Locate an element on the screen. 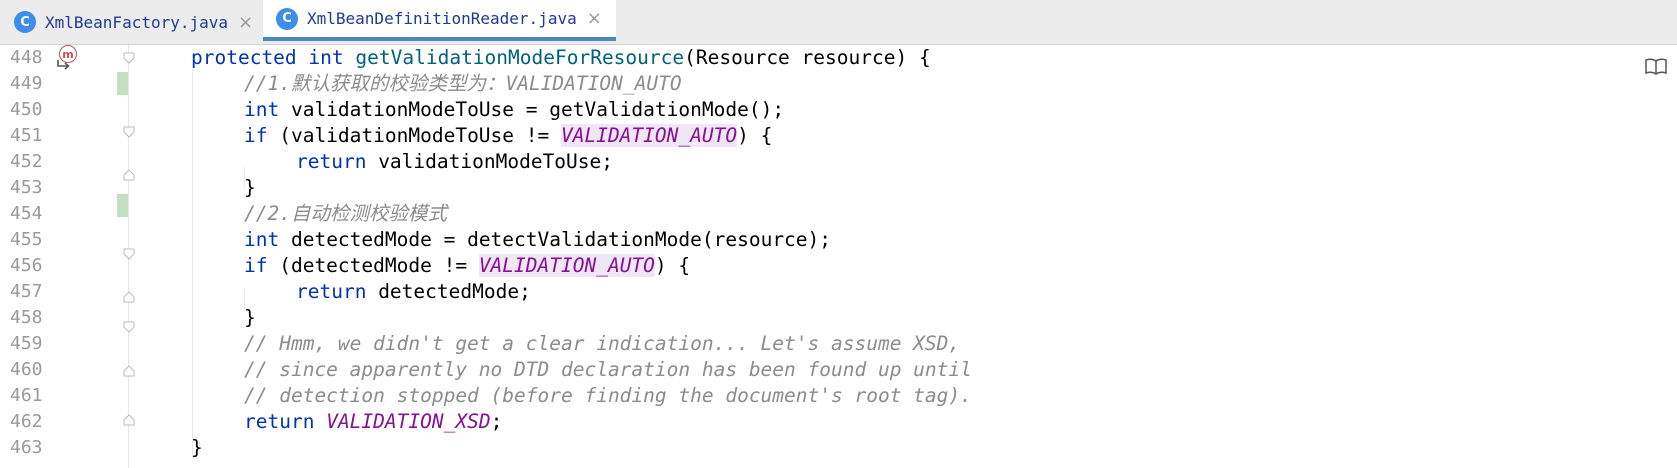 The image size is (1677, 468). line-number: 451 is located at coordinates (26, 135).